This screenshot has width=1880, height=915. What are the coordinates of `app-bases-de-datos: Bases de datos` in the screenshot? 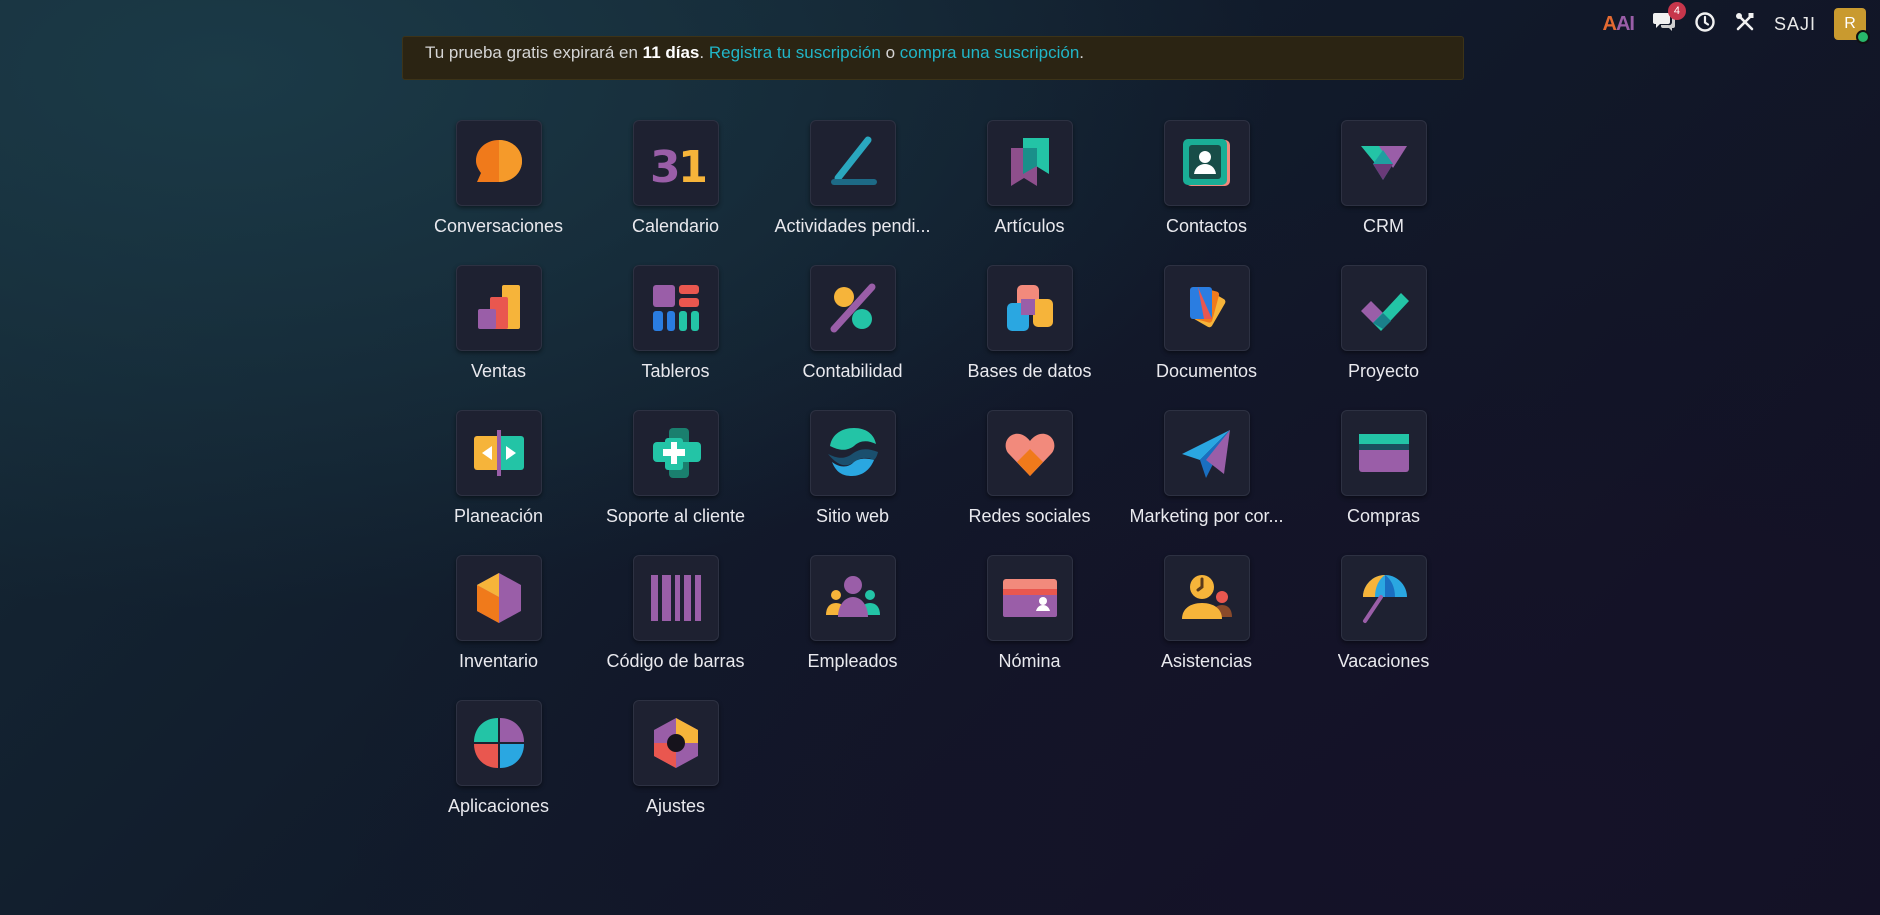 It's located at (1029, 323).